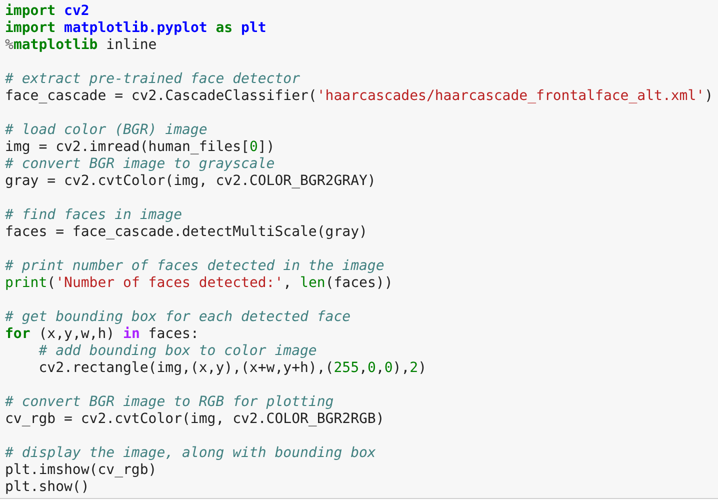 Image resolution: width=718 pixels, height=503 pixels. Describe the element at coordinates (170, 402) in the screenshot. I see `code-comment: # convert BGR image to RGB for plotting` at that location.